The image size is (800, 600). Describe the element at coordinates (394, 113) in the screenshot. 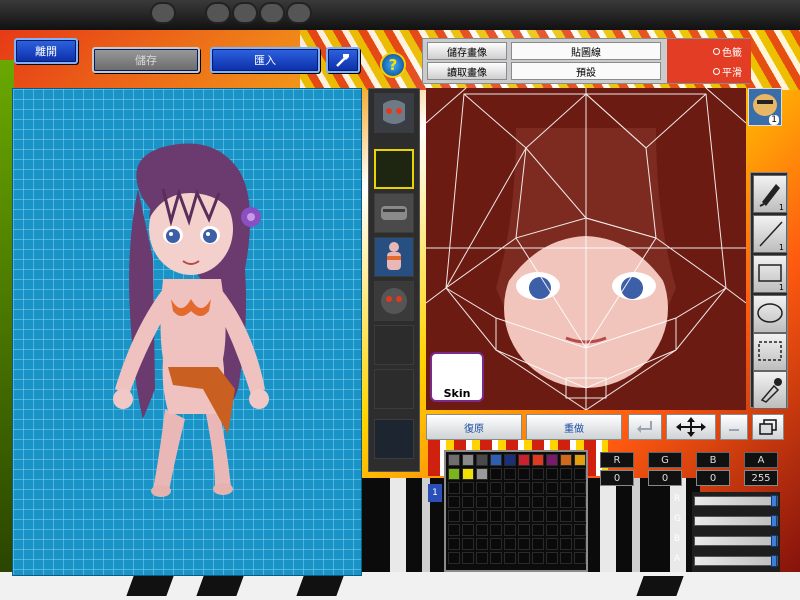

I see `part-slot-head` at that location.